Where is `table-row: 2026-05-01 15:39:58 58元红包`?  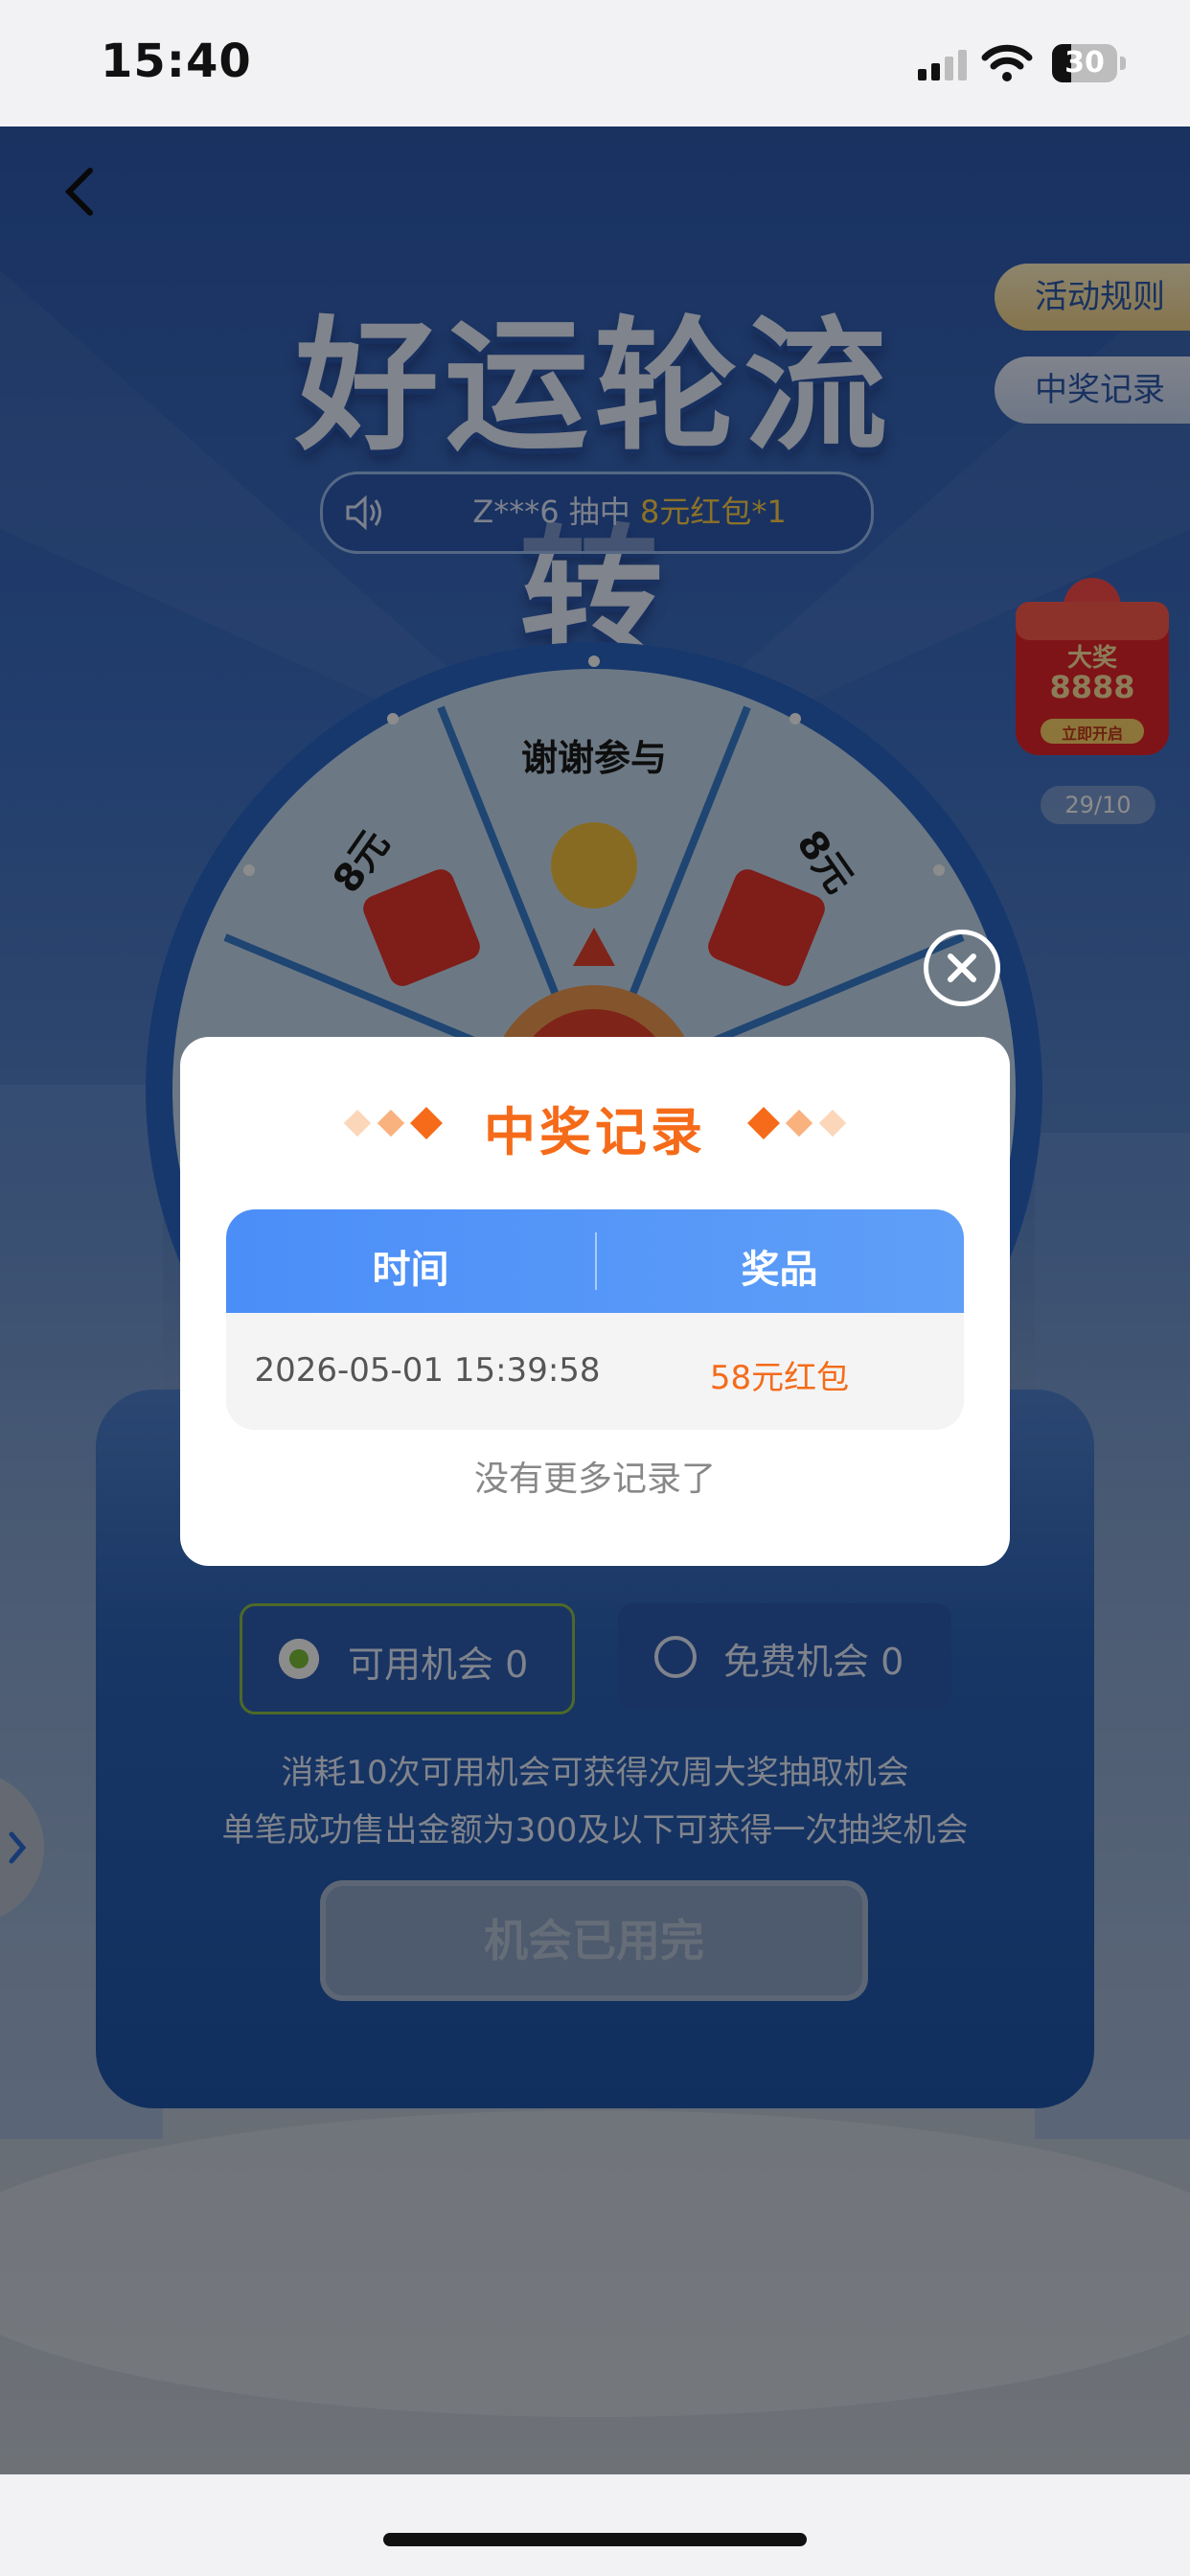 table-row: 2026-05-01 15:39:58 58元红包 is located at coordinates (595, 1371).